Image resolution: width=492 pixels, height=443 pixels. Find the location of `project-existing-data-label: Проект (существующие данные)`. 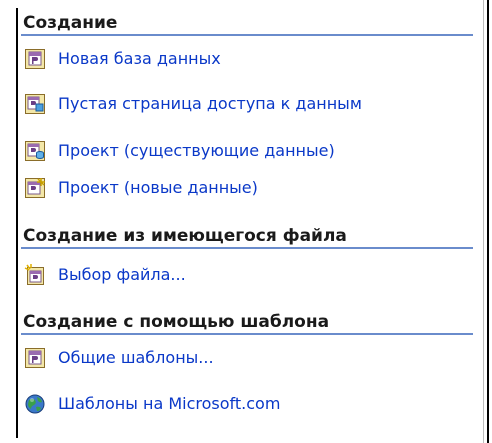

project-existing-data-label: Проект (существующие данные) is located at coordinates (196, 150).